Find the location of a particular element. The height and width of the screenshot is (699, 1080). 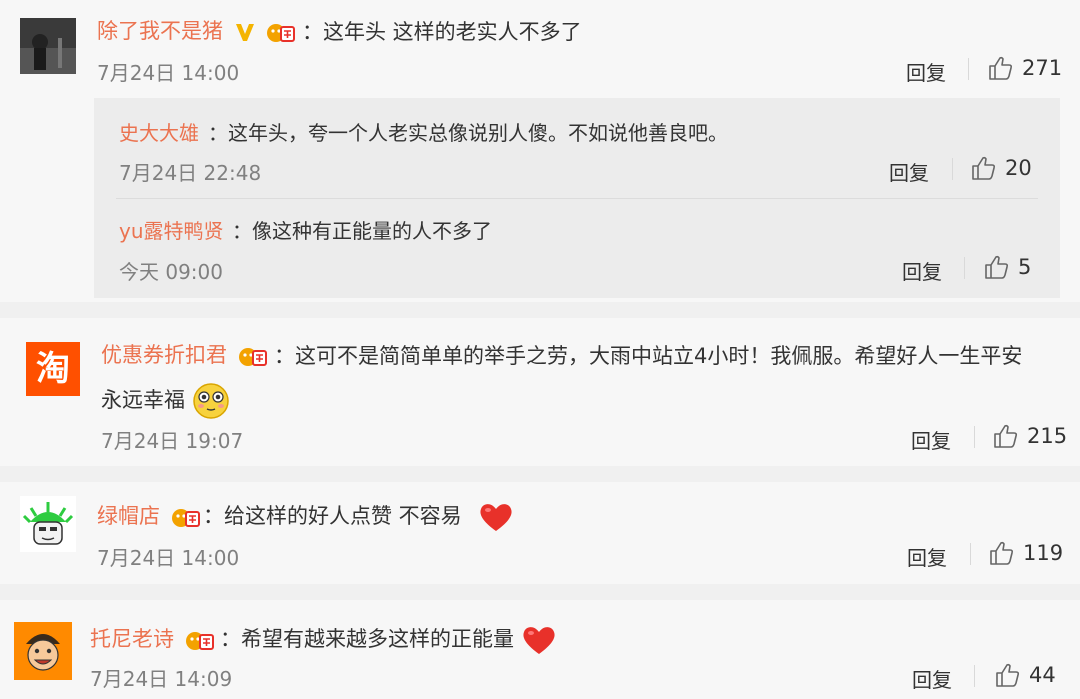

reply-time: 7月24日 22:48 is located at coordinates (190, 173).